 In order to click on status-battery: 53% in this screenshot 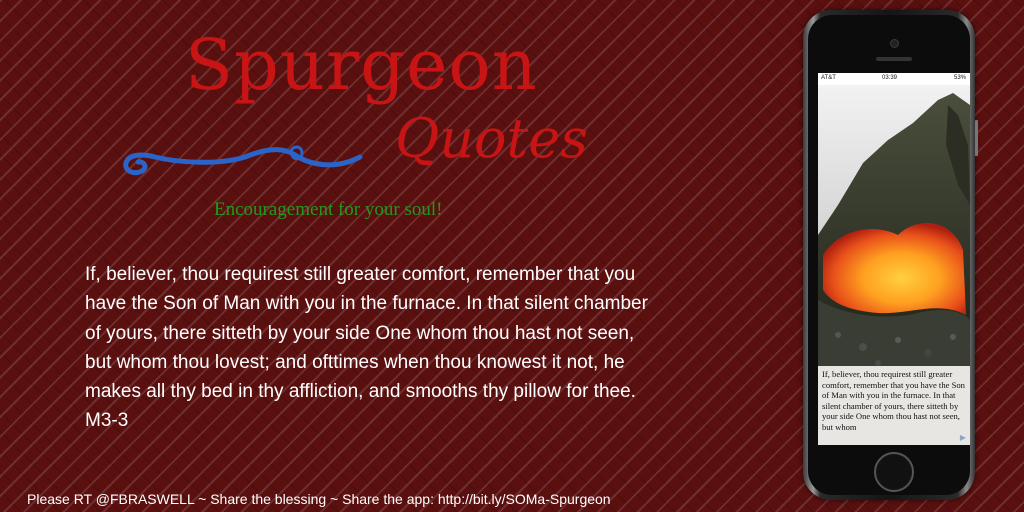, I will do `click(959, 78)`.